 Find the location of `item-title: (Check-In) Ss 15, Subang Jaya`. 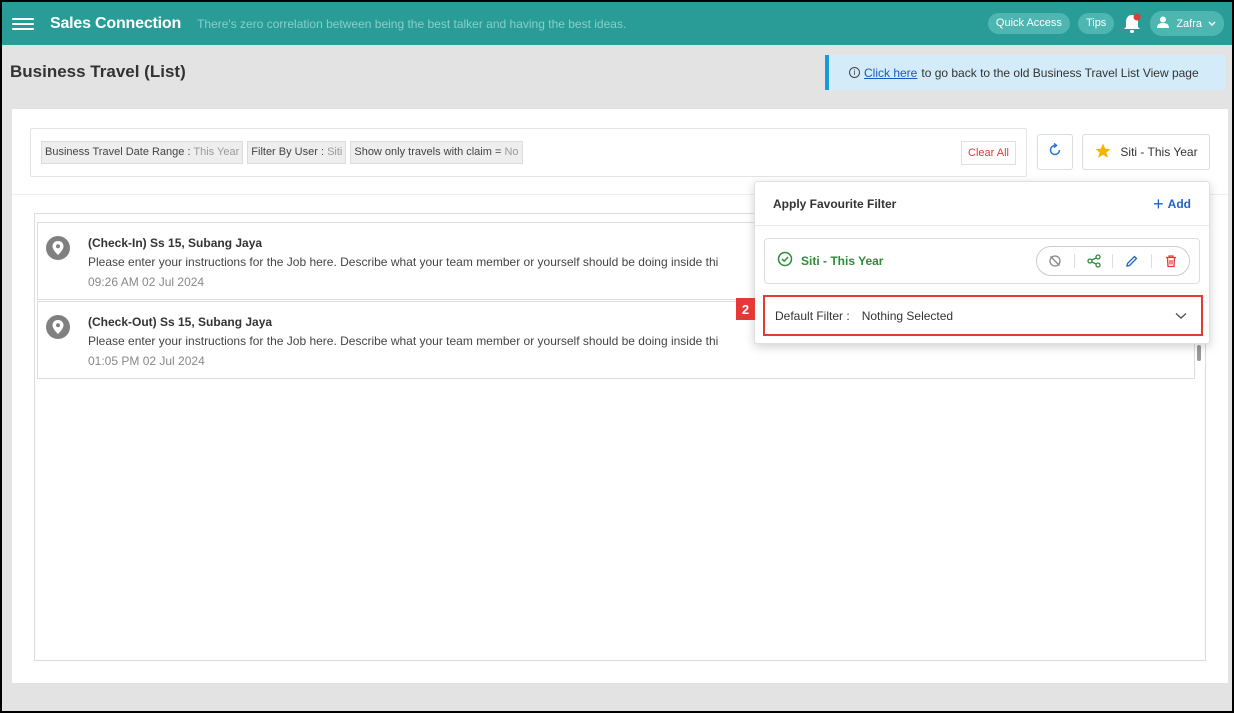

item-title: (Check-In) Ss 15, Subang Jaya is located at coordinates (175, 243).